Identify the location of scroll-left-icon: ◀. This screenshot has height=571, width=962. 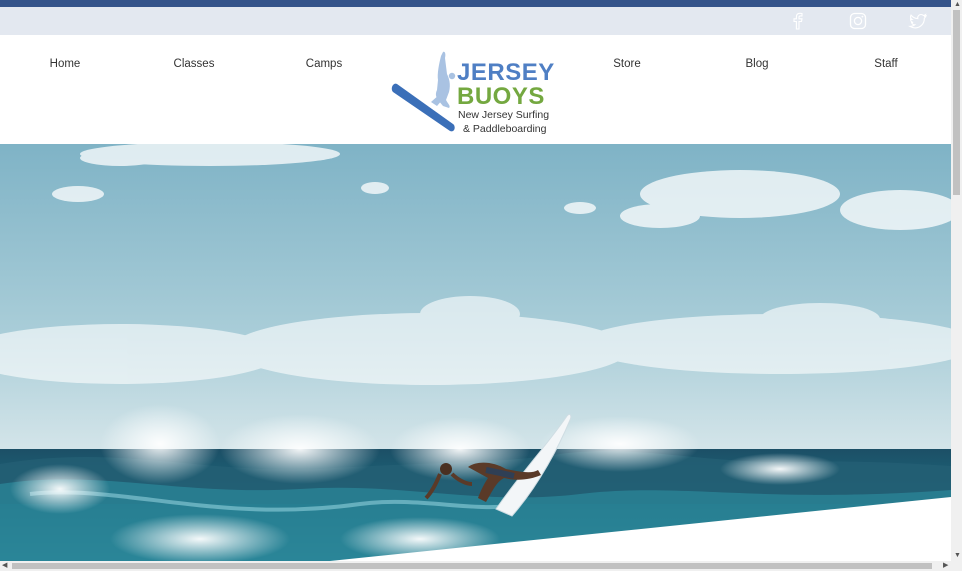
(4, 566).